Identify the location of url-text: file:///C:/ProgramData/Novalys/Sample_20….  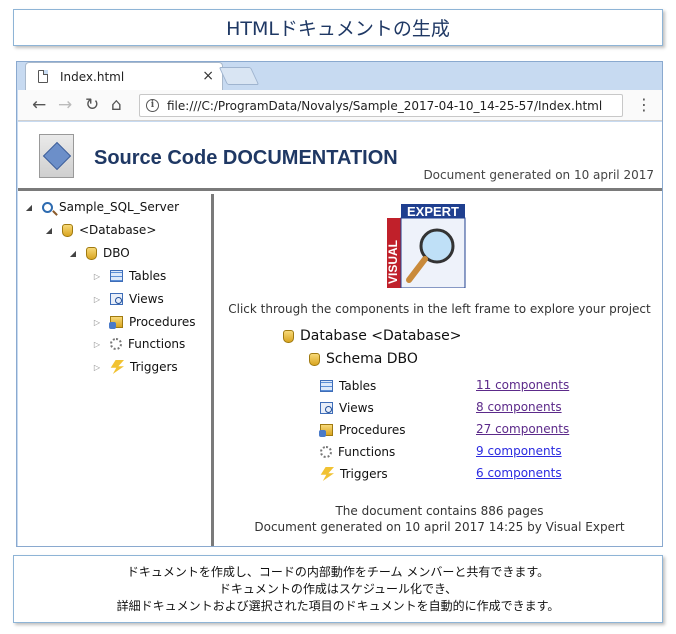
(385, 105).